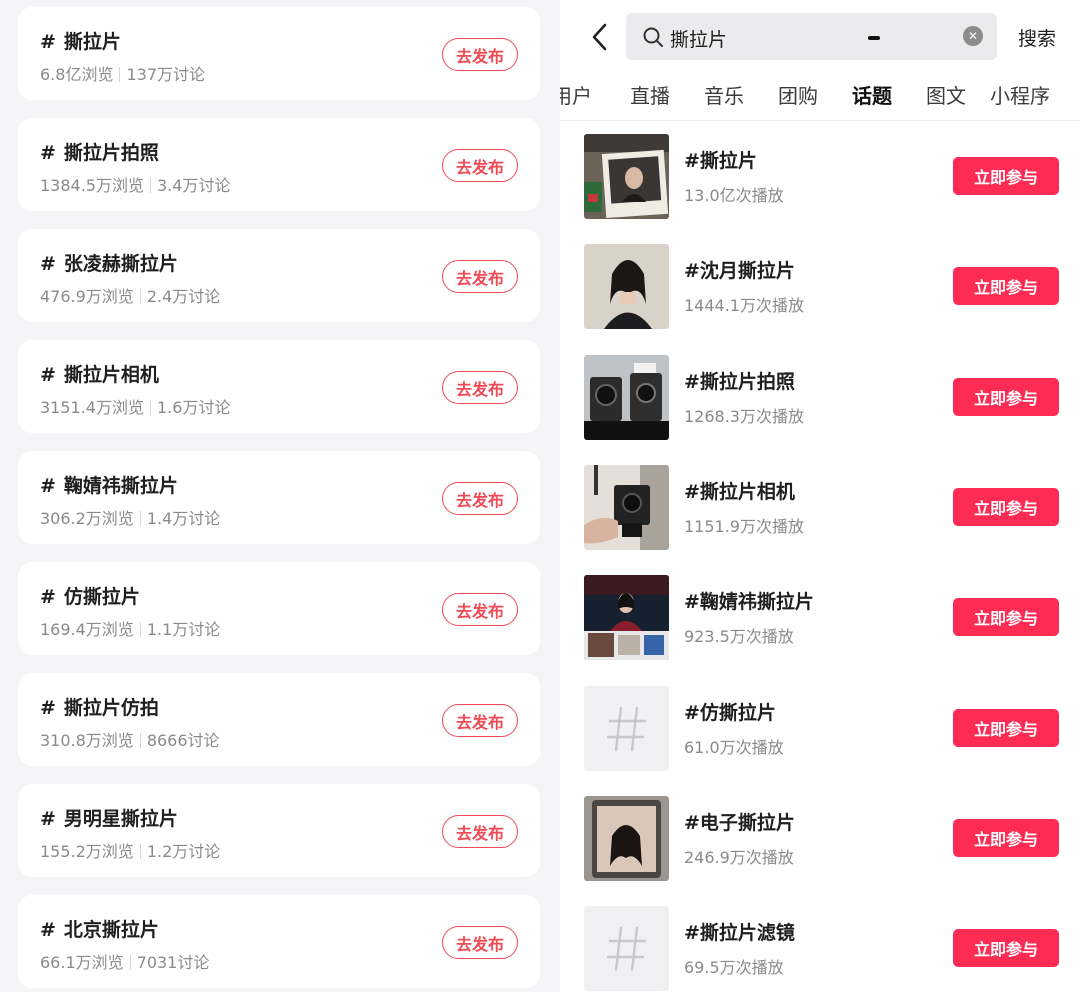 Image resolution: width=1080 pixels, height=992 pixels. I want to click on topic-row: #沈月撕拉片 1444.1万次播放 立即参与, so click(820, 289).